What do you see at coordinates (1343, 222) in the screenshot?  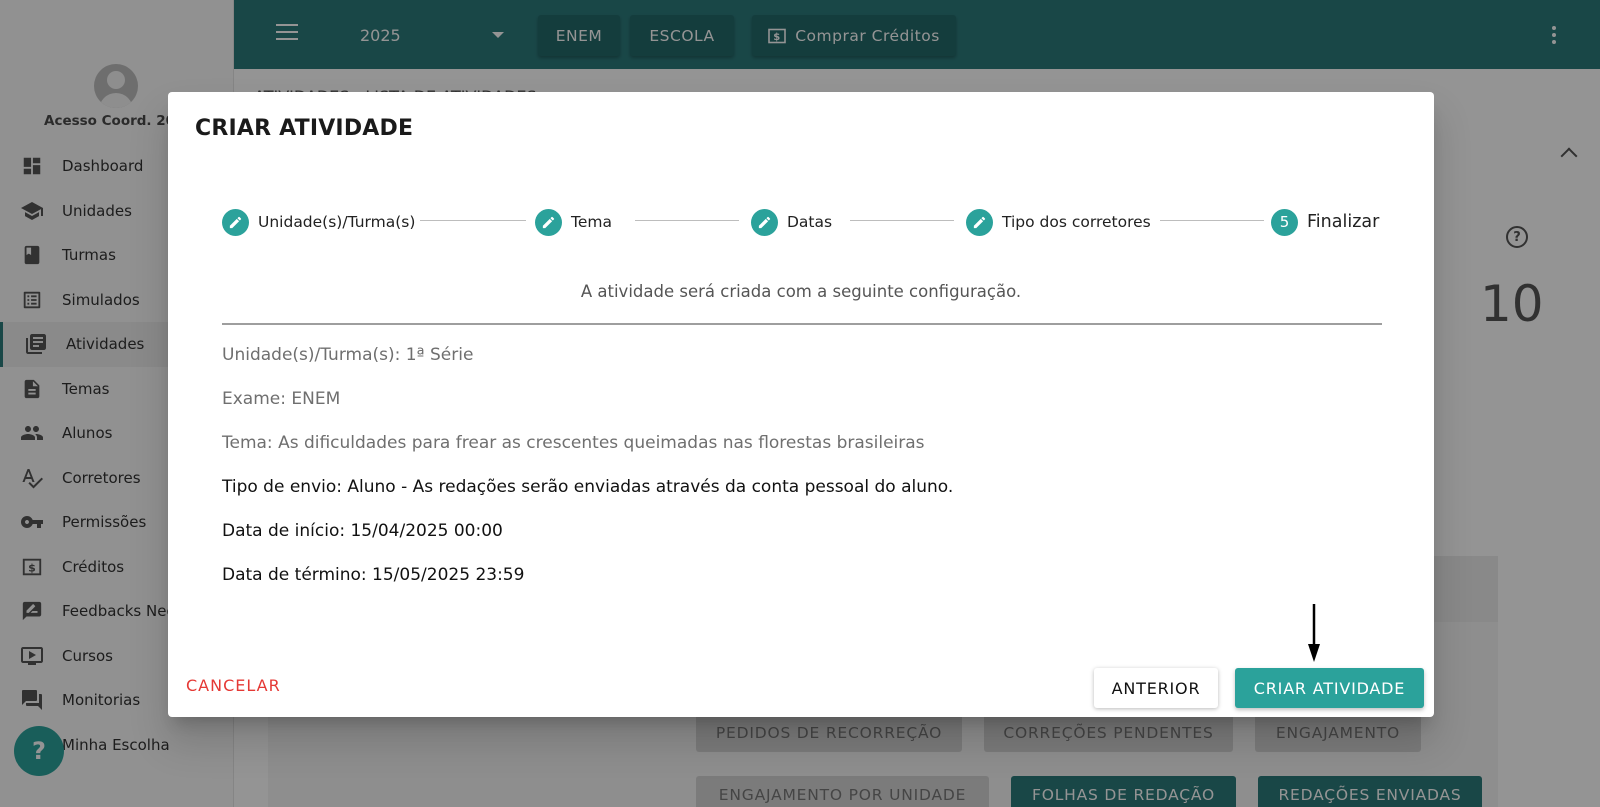 I see `step-label: Finalizar` at bounding box center [1343, 222].